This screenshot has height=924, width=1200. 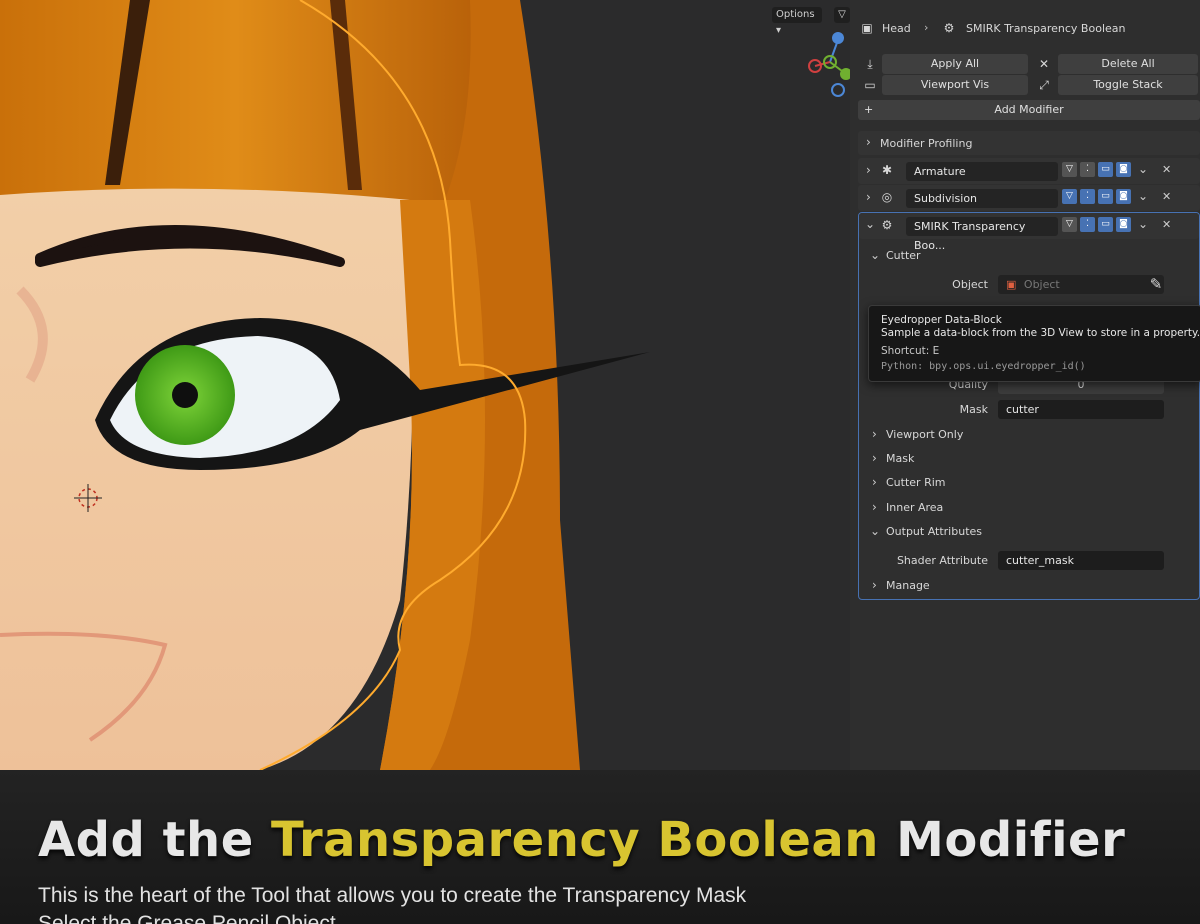 I want to click on mesh-object-icon: ▣, so click(x=867, y=28).